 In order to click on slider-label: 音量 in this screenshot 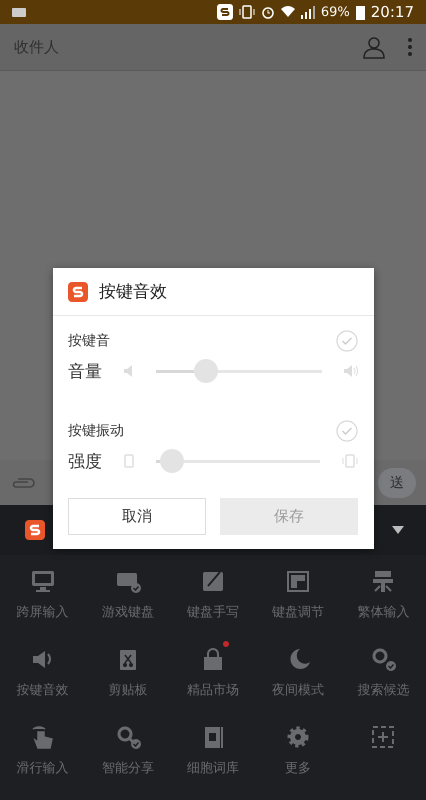, I will do `click(85, 371)`.